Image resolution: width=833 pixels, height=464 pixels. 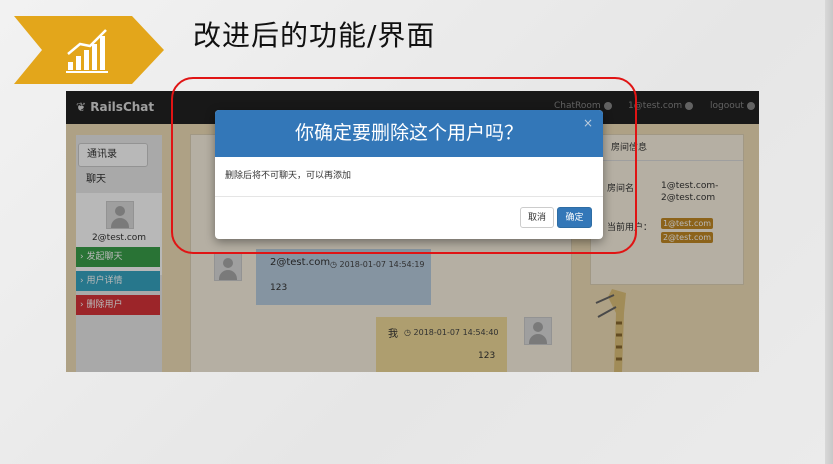 What do you see at coordinates (314, 35) in the screenshot?
I see `slide-title: 改进后的功能/界面` at bounding box center [314, 35].